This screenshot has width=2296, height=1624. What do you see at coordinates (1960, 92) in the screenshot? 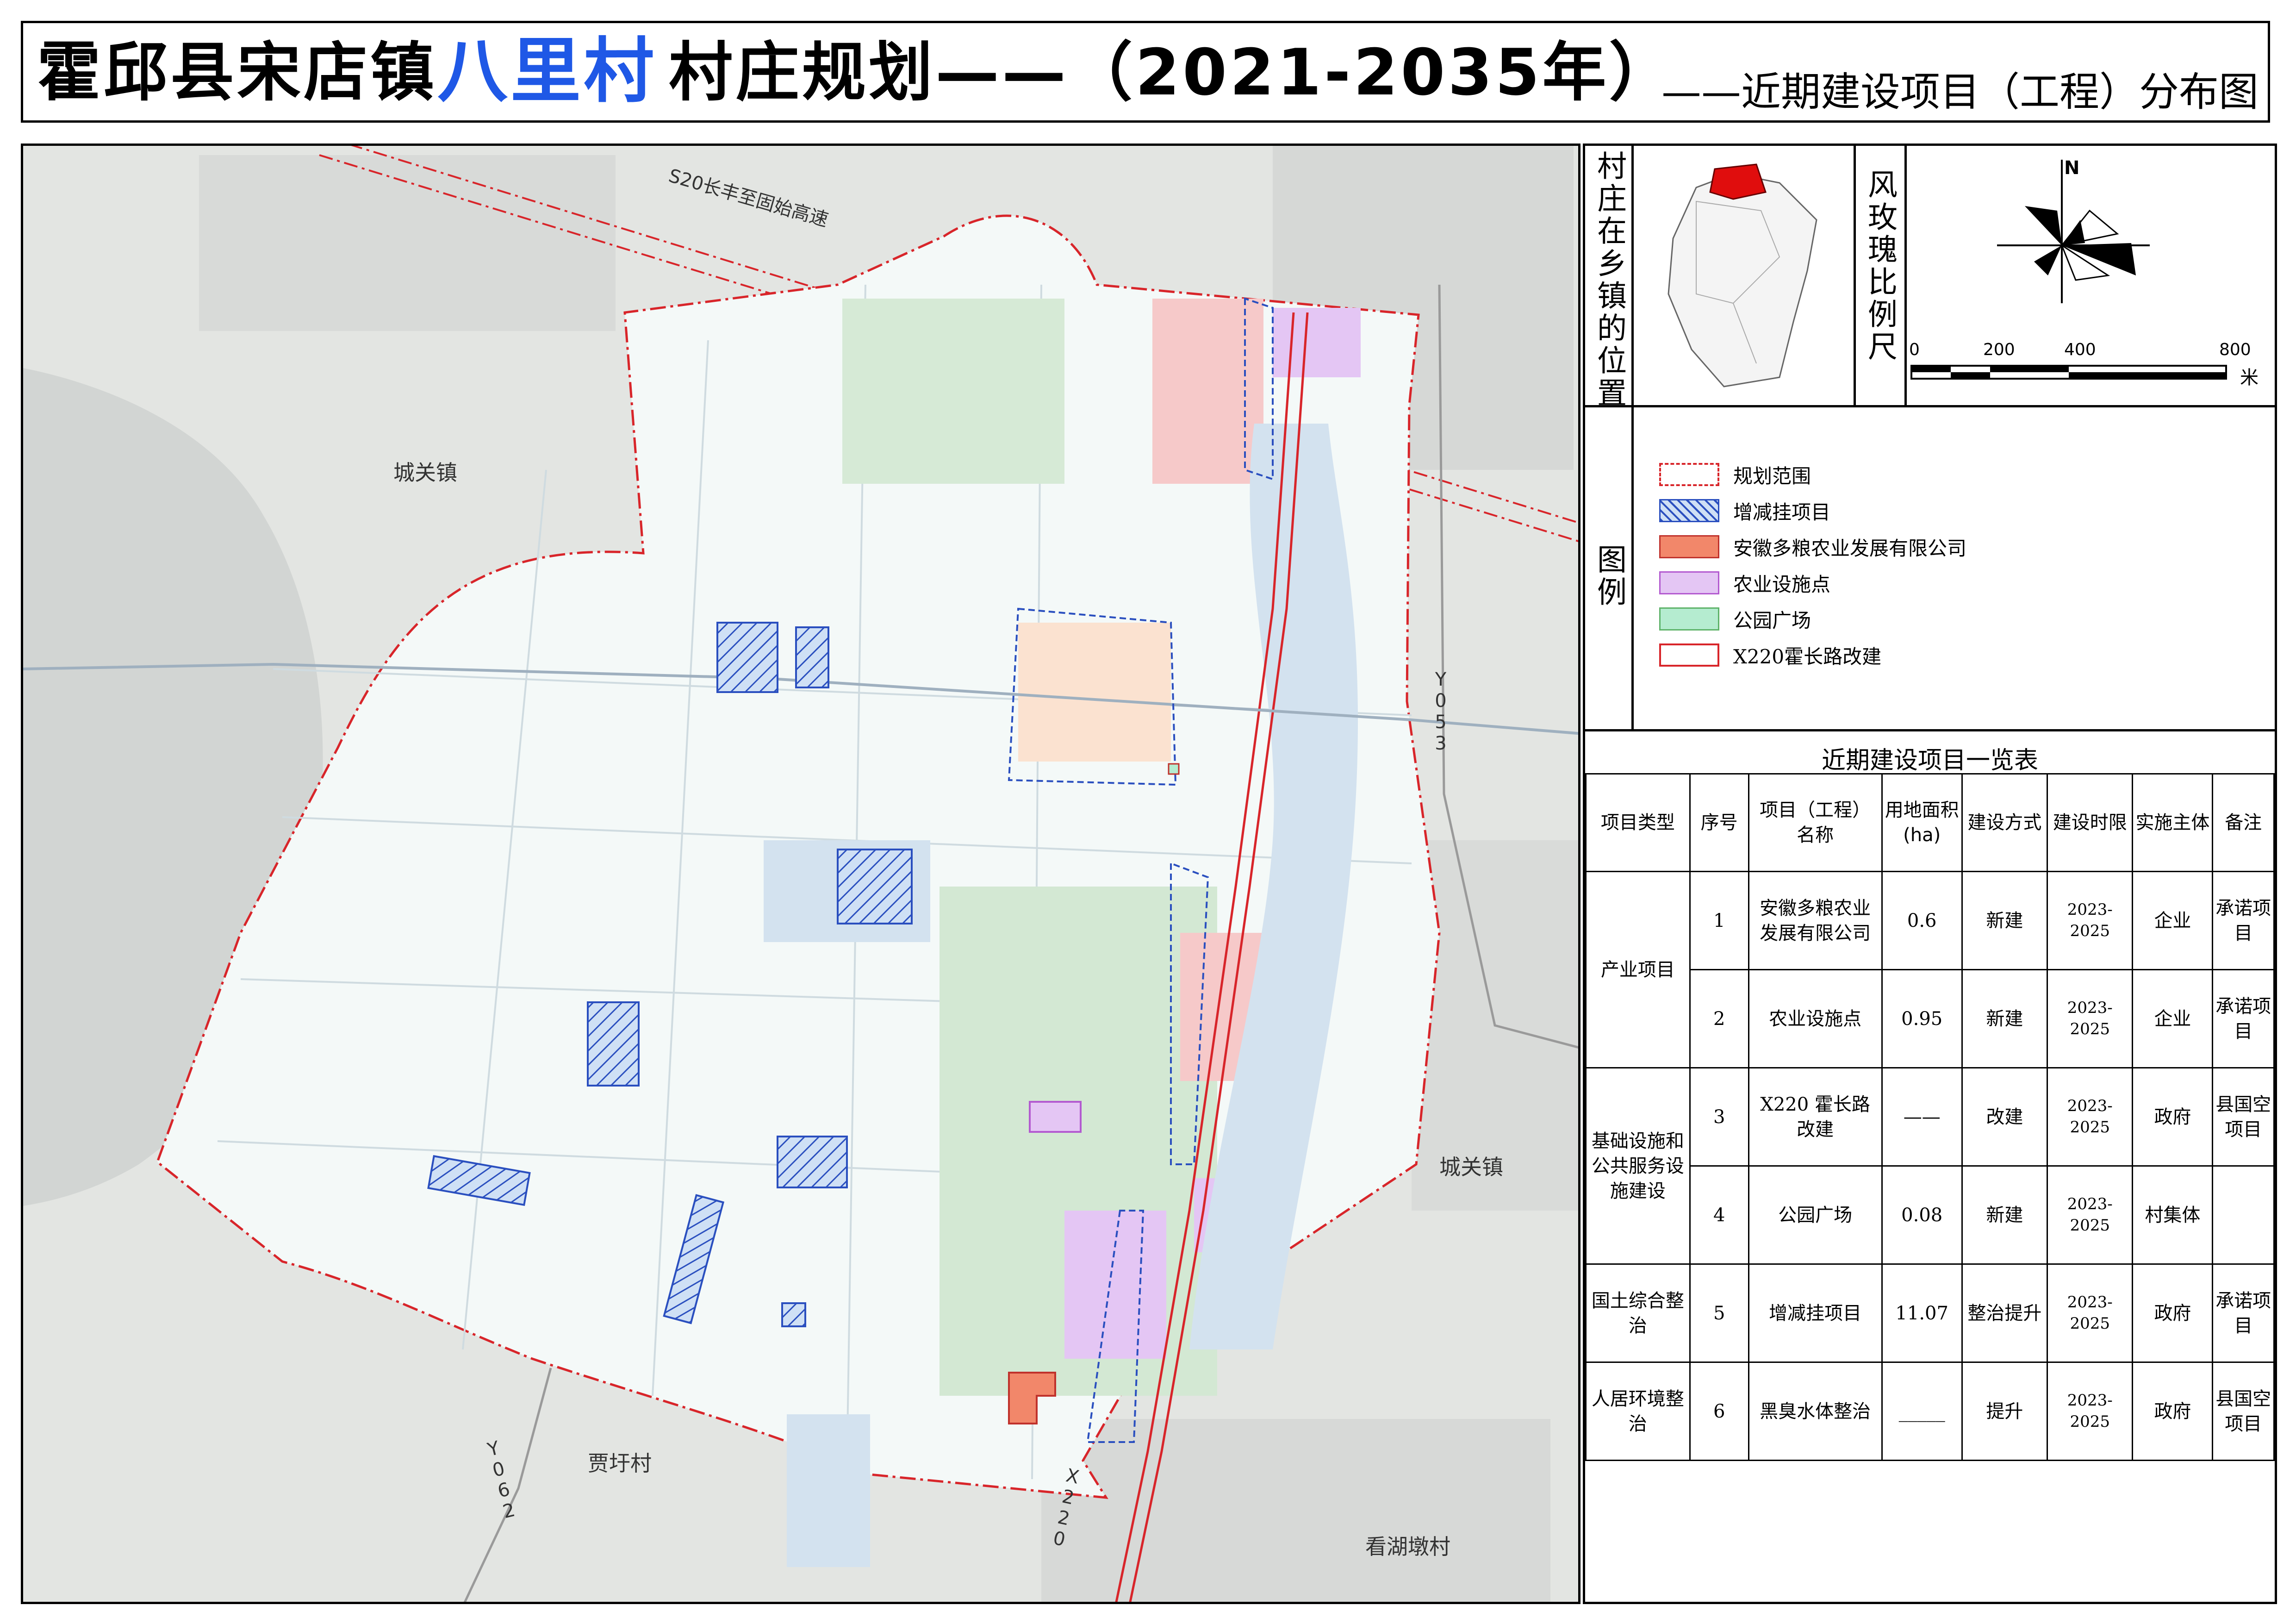
I see `title-subtitle: ——近期建设项目（工程）分布图` at bounding box center [1960, 92].